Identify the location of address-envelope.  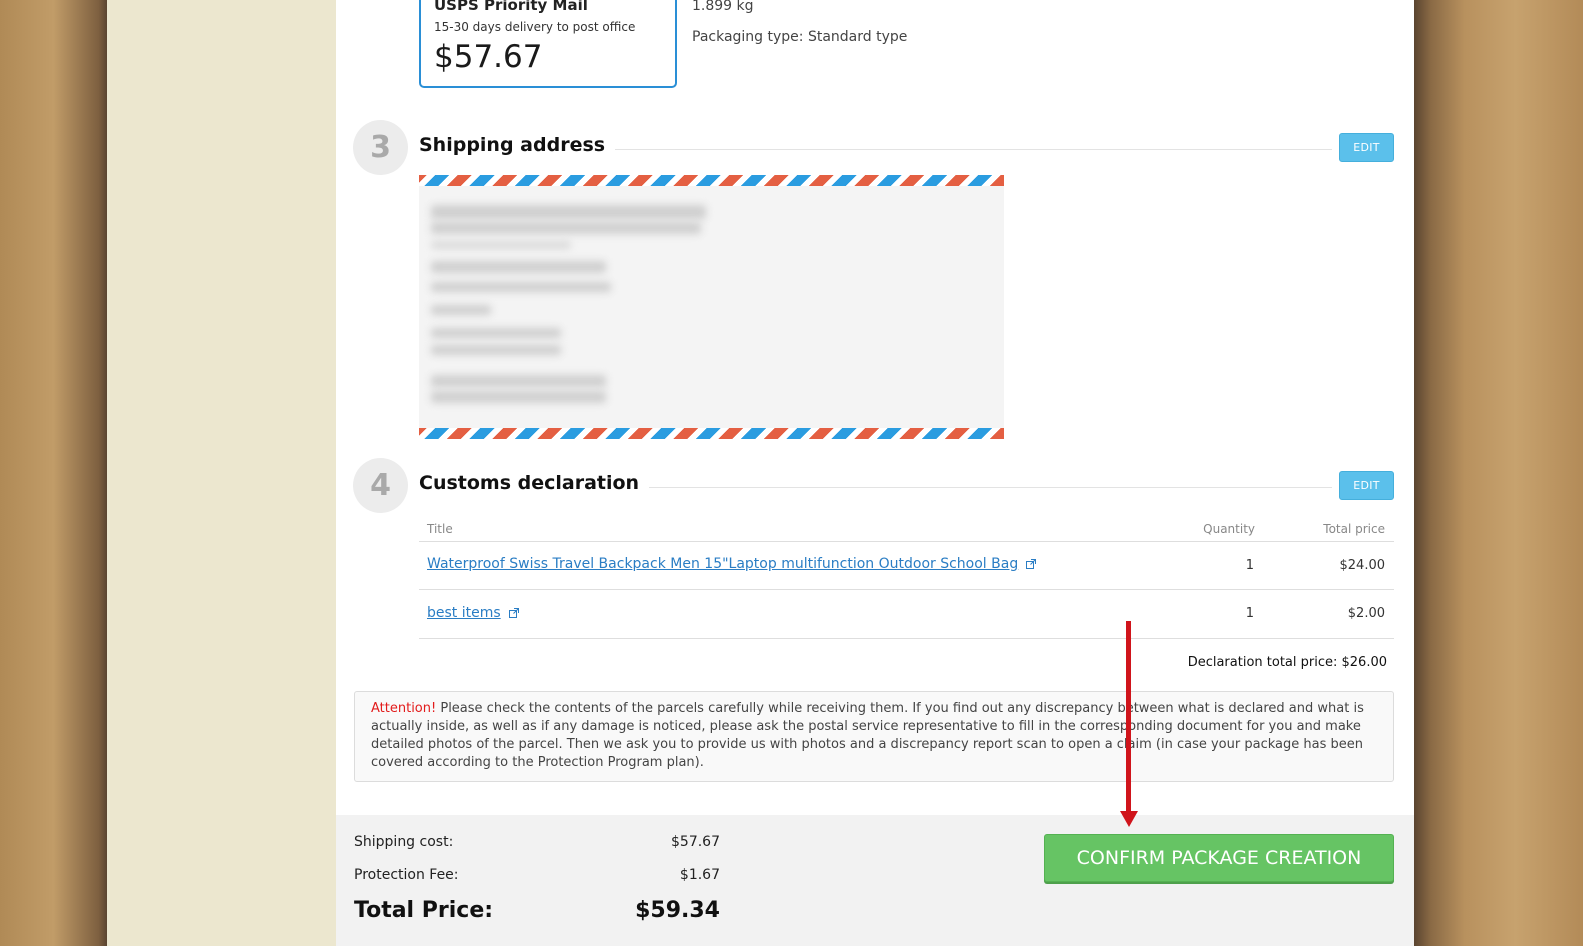
(711, 307).